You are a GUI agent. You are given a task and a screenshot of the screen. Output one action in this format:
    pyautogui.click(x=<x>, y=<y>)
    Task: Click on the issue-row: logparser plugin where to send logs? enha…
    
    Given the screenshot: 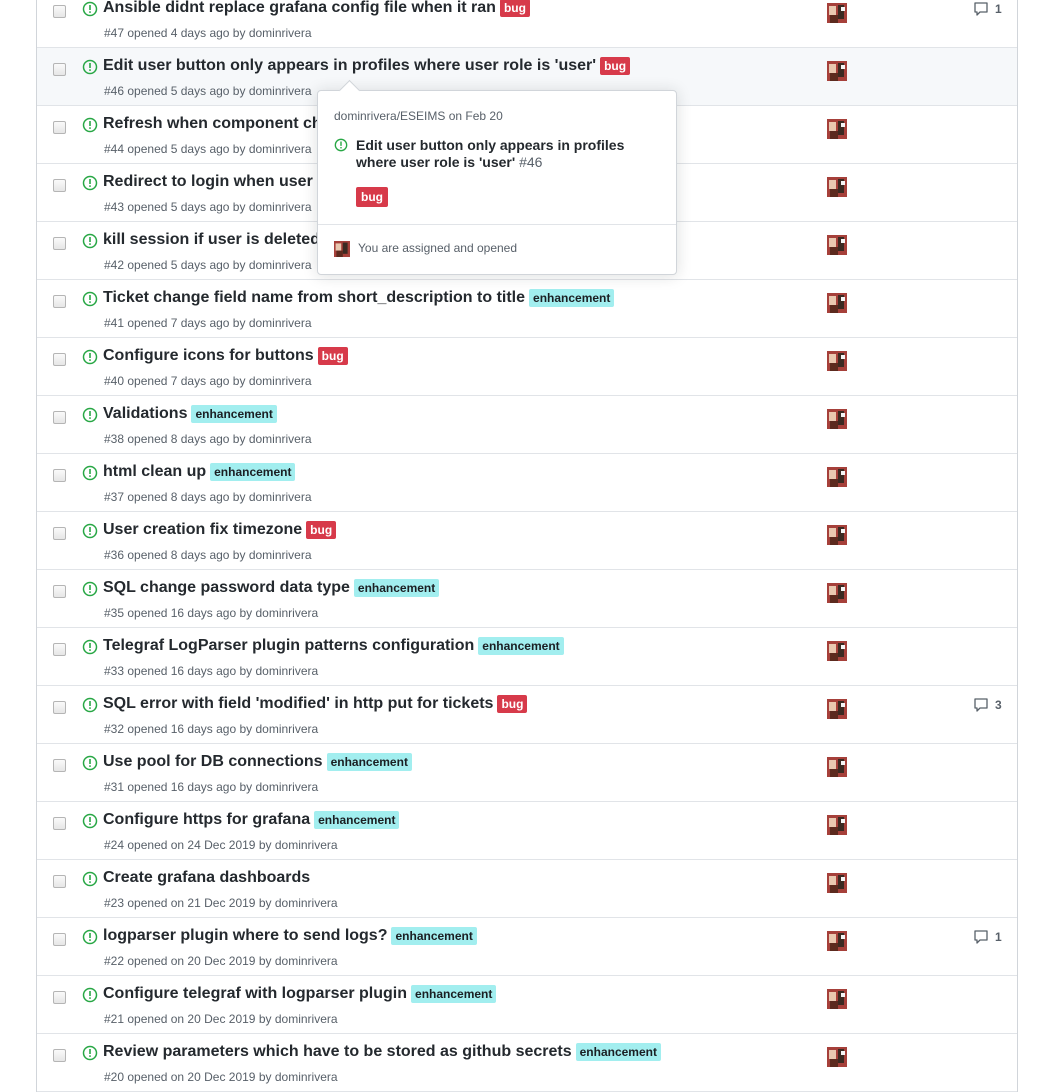 What is the action you would take?
    pyautogui.click(x=527, y=947)
    